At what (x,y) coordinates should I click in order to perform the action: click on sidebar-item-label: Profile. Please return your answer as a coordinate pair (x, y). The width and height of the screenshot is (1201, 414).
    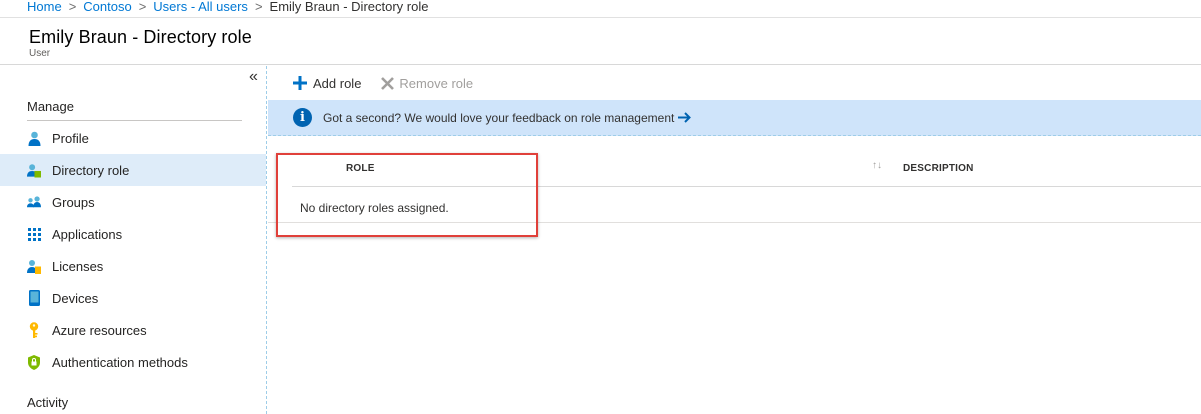
    Looking at the image, I should click on (70, 138).